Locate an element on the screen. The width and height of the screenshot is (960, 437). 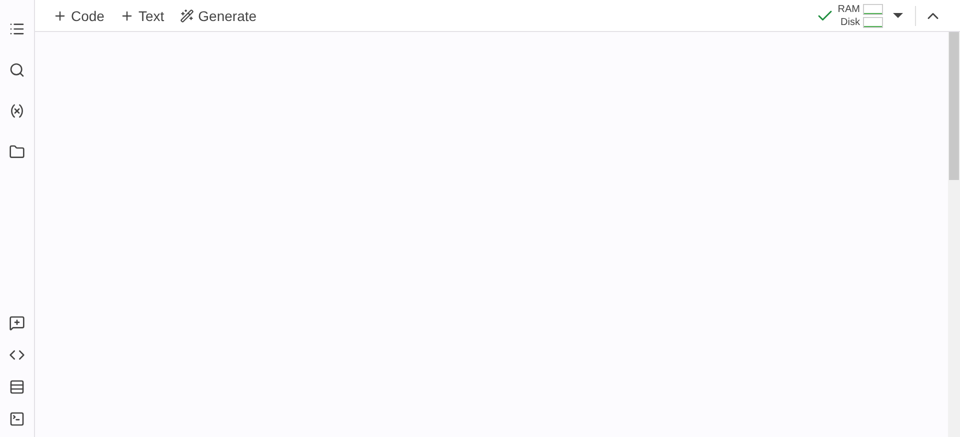
add-button: Text is located at coordinates (142, 16).